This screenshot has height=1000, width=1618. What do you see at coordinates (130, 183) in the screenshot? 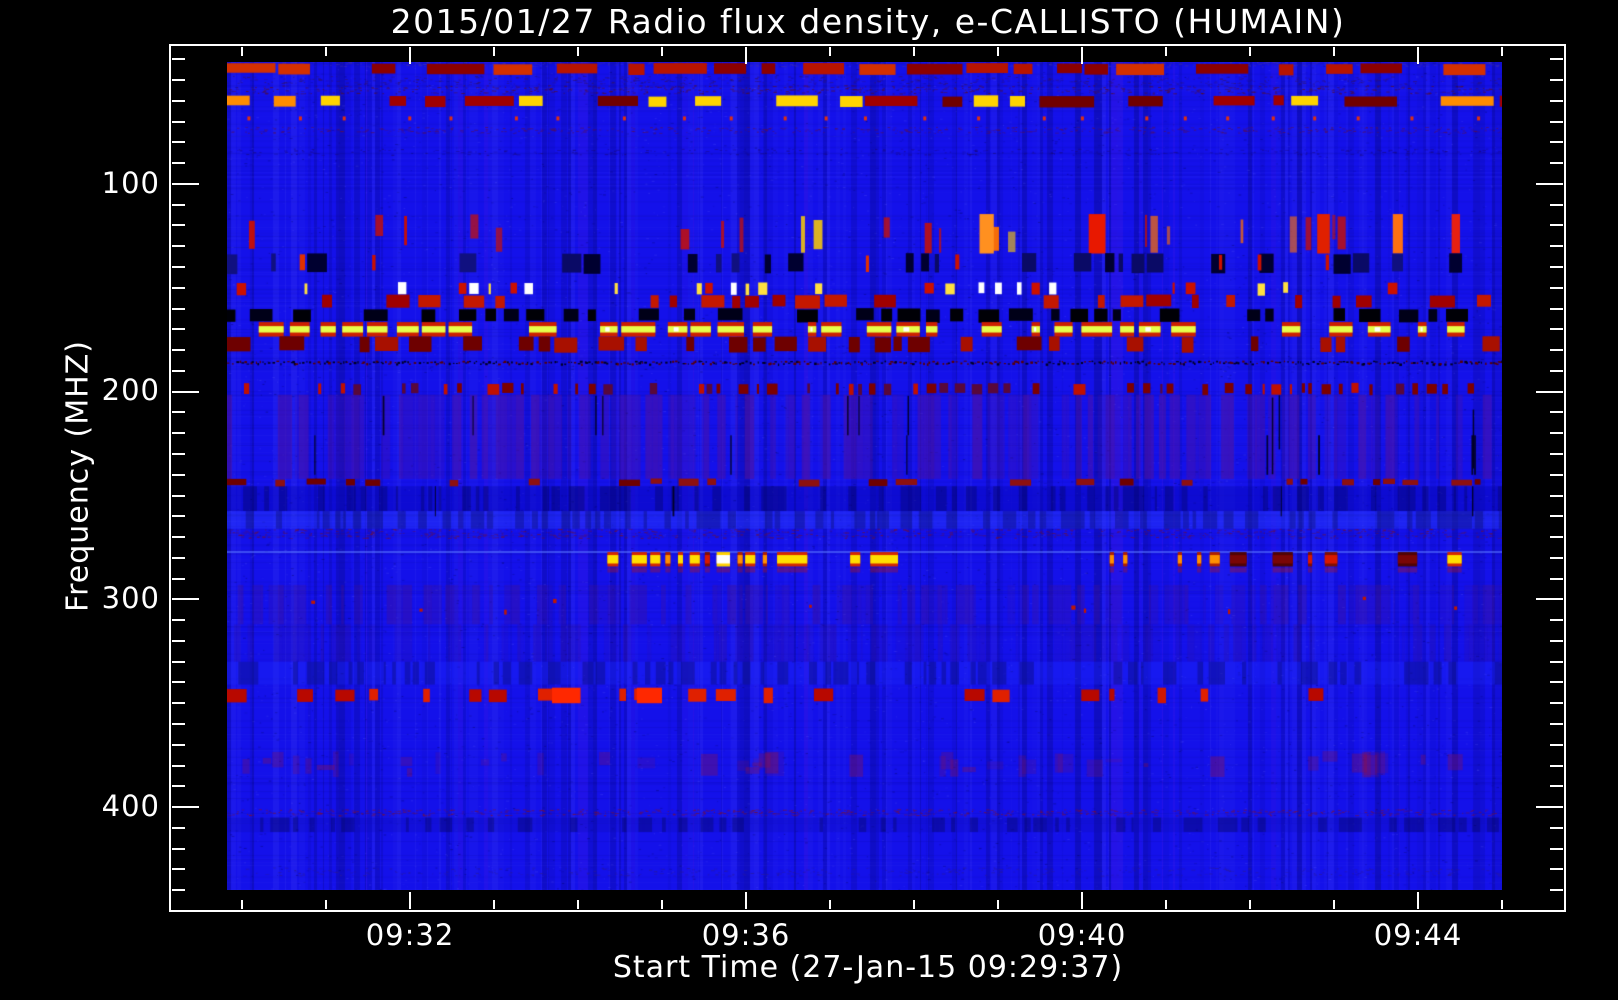
I see `y-tick-label-100: 100` at bounding box center [130, 183].